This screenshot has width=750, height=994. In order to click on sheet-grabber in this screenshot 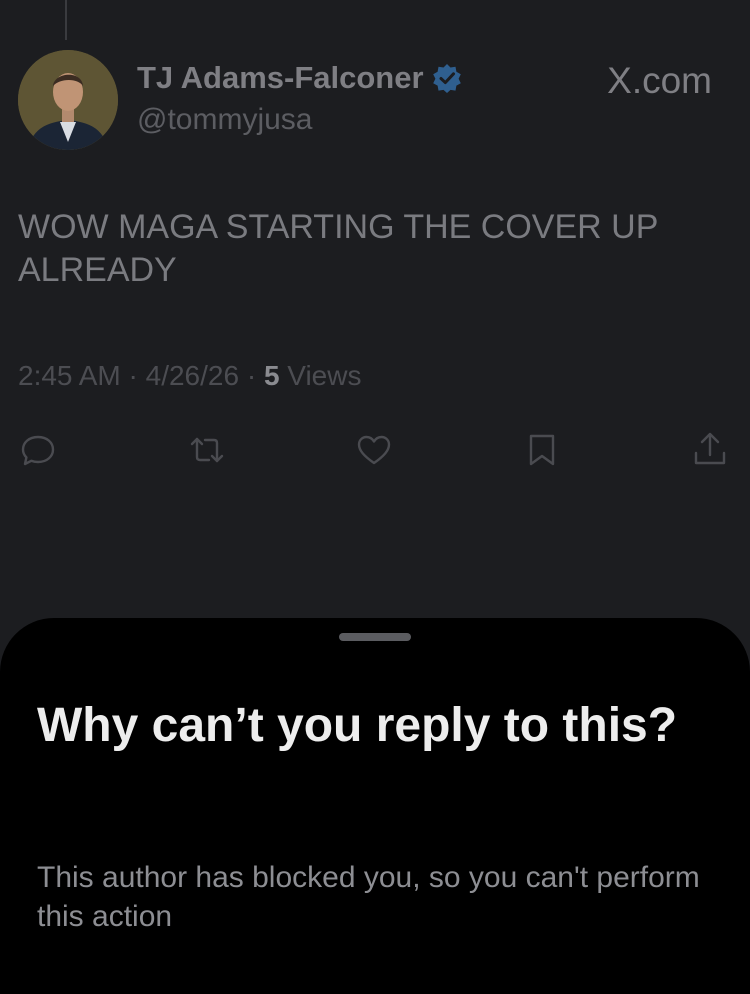, I will do `click(375, 637)`.